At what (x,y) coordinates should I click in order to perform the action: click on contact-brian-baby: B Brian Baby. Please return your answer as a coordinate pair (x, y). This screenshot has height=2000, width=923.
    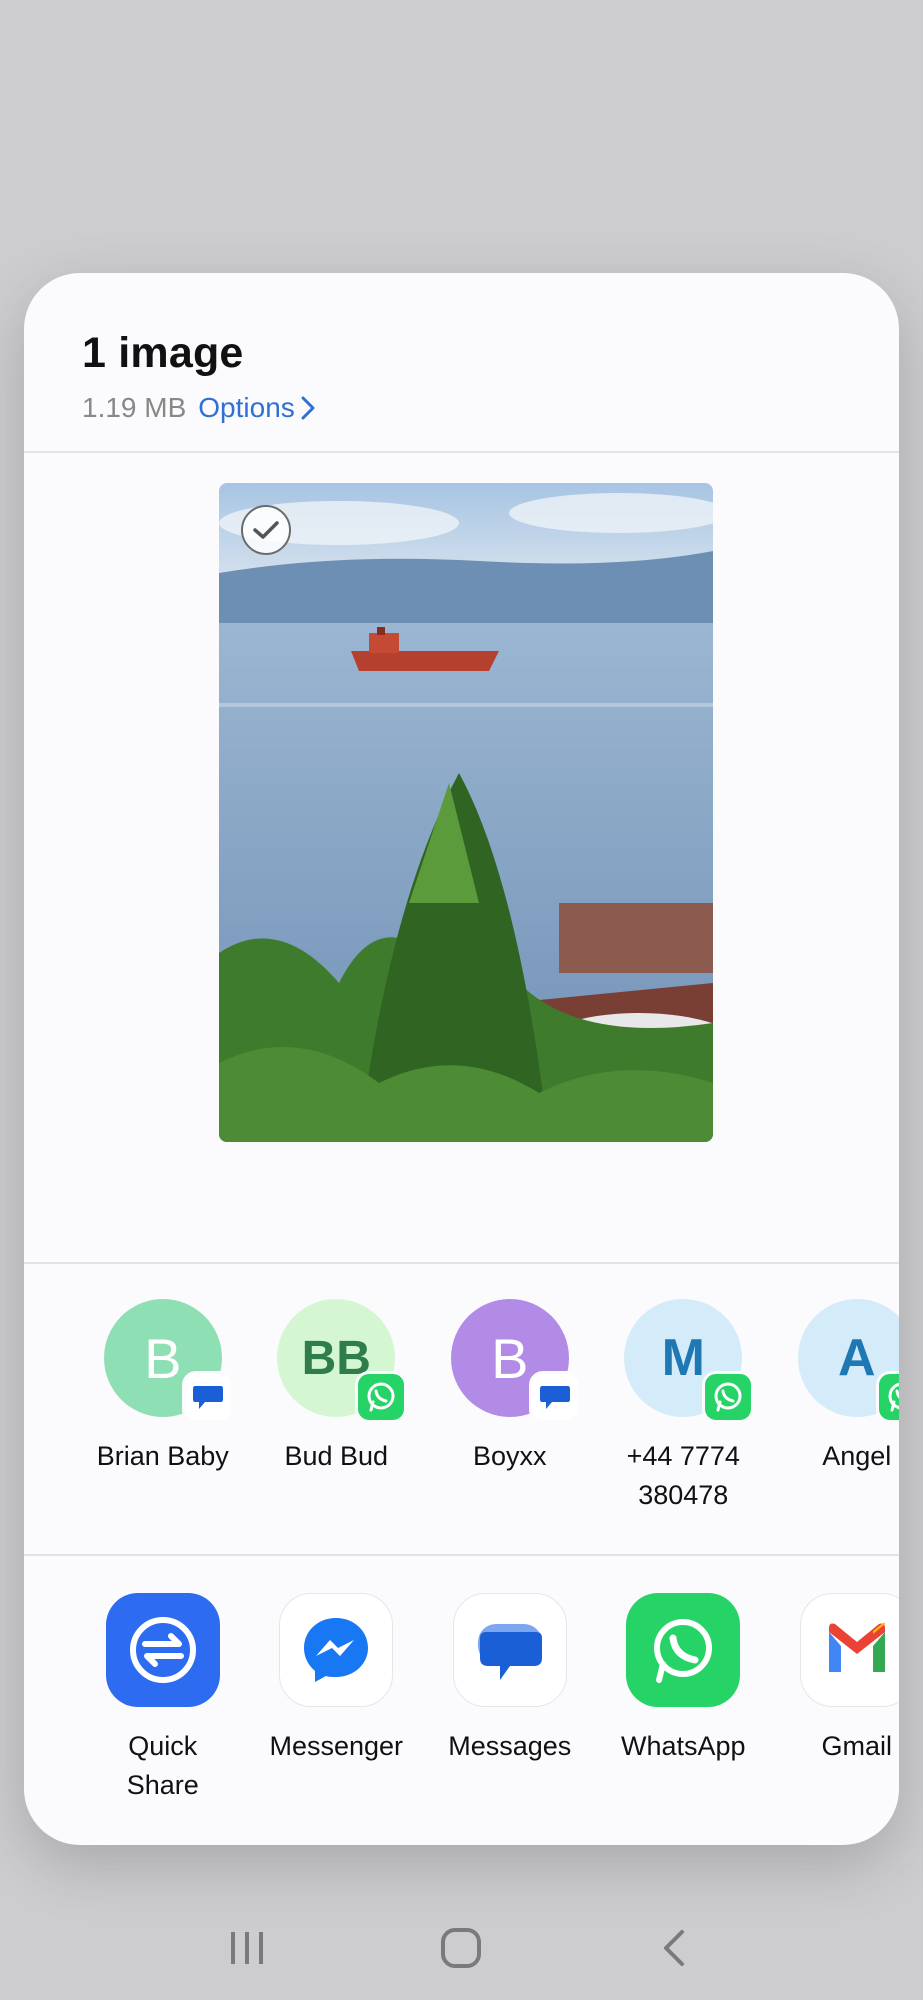
    Looking at the image, I should click on (163, 1407).